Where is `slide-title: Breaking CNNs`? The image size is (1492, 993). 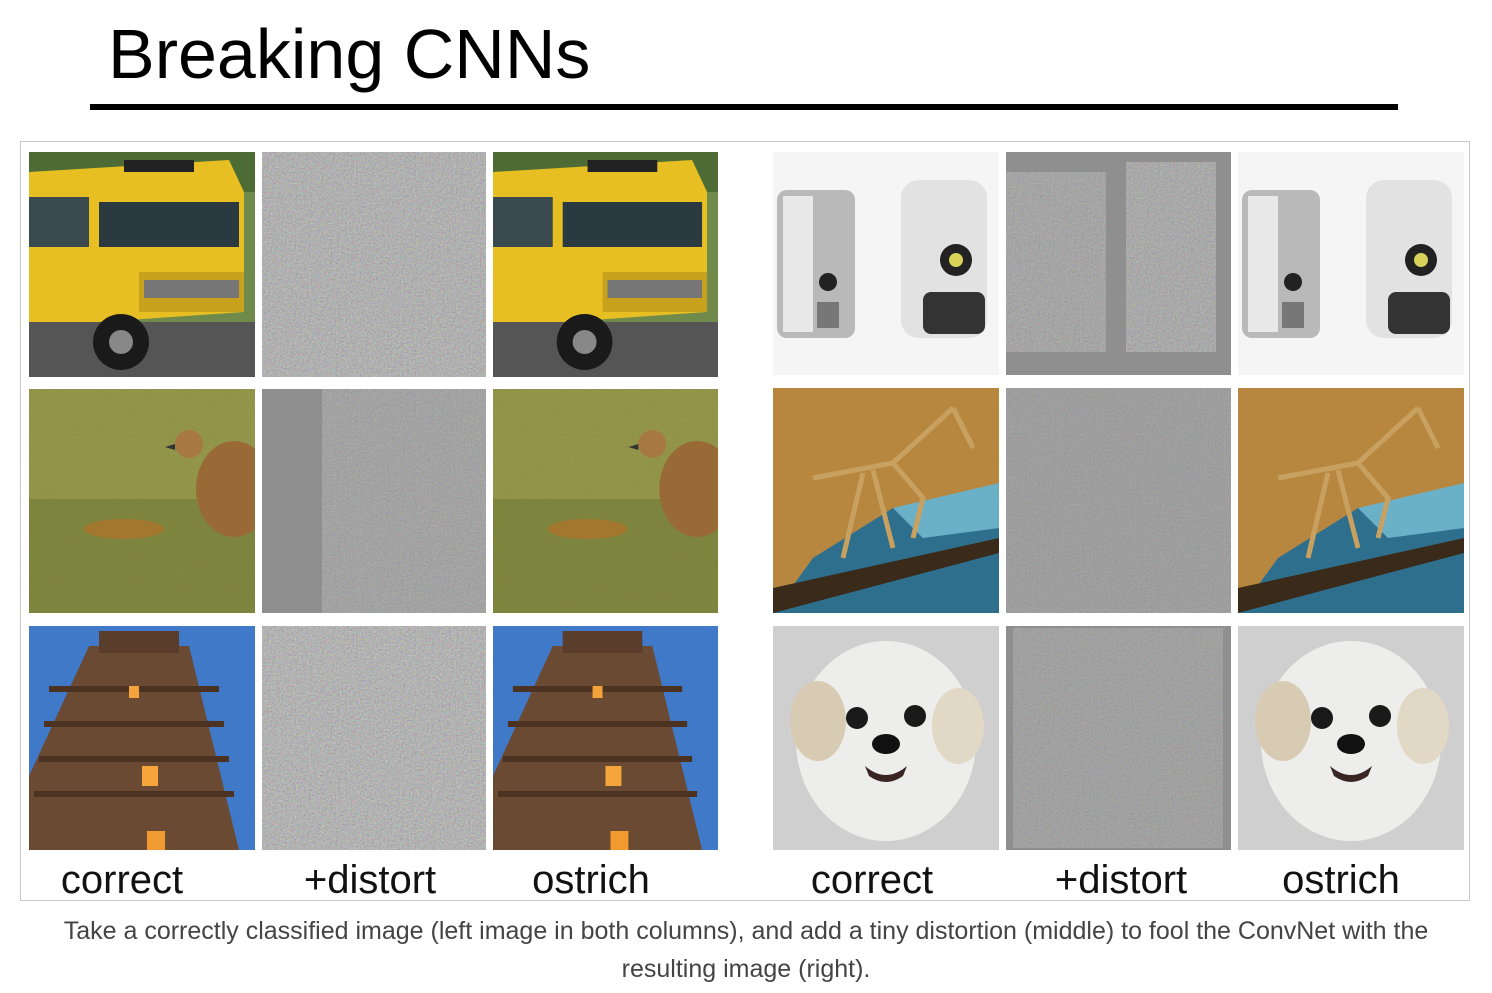 slide-title: Breaking CNNs is located at coordinates (349, 54).